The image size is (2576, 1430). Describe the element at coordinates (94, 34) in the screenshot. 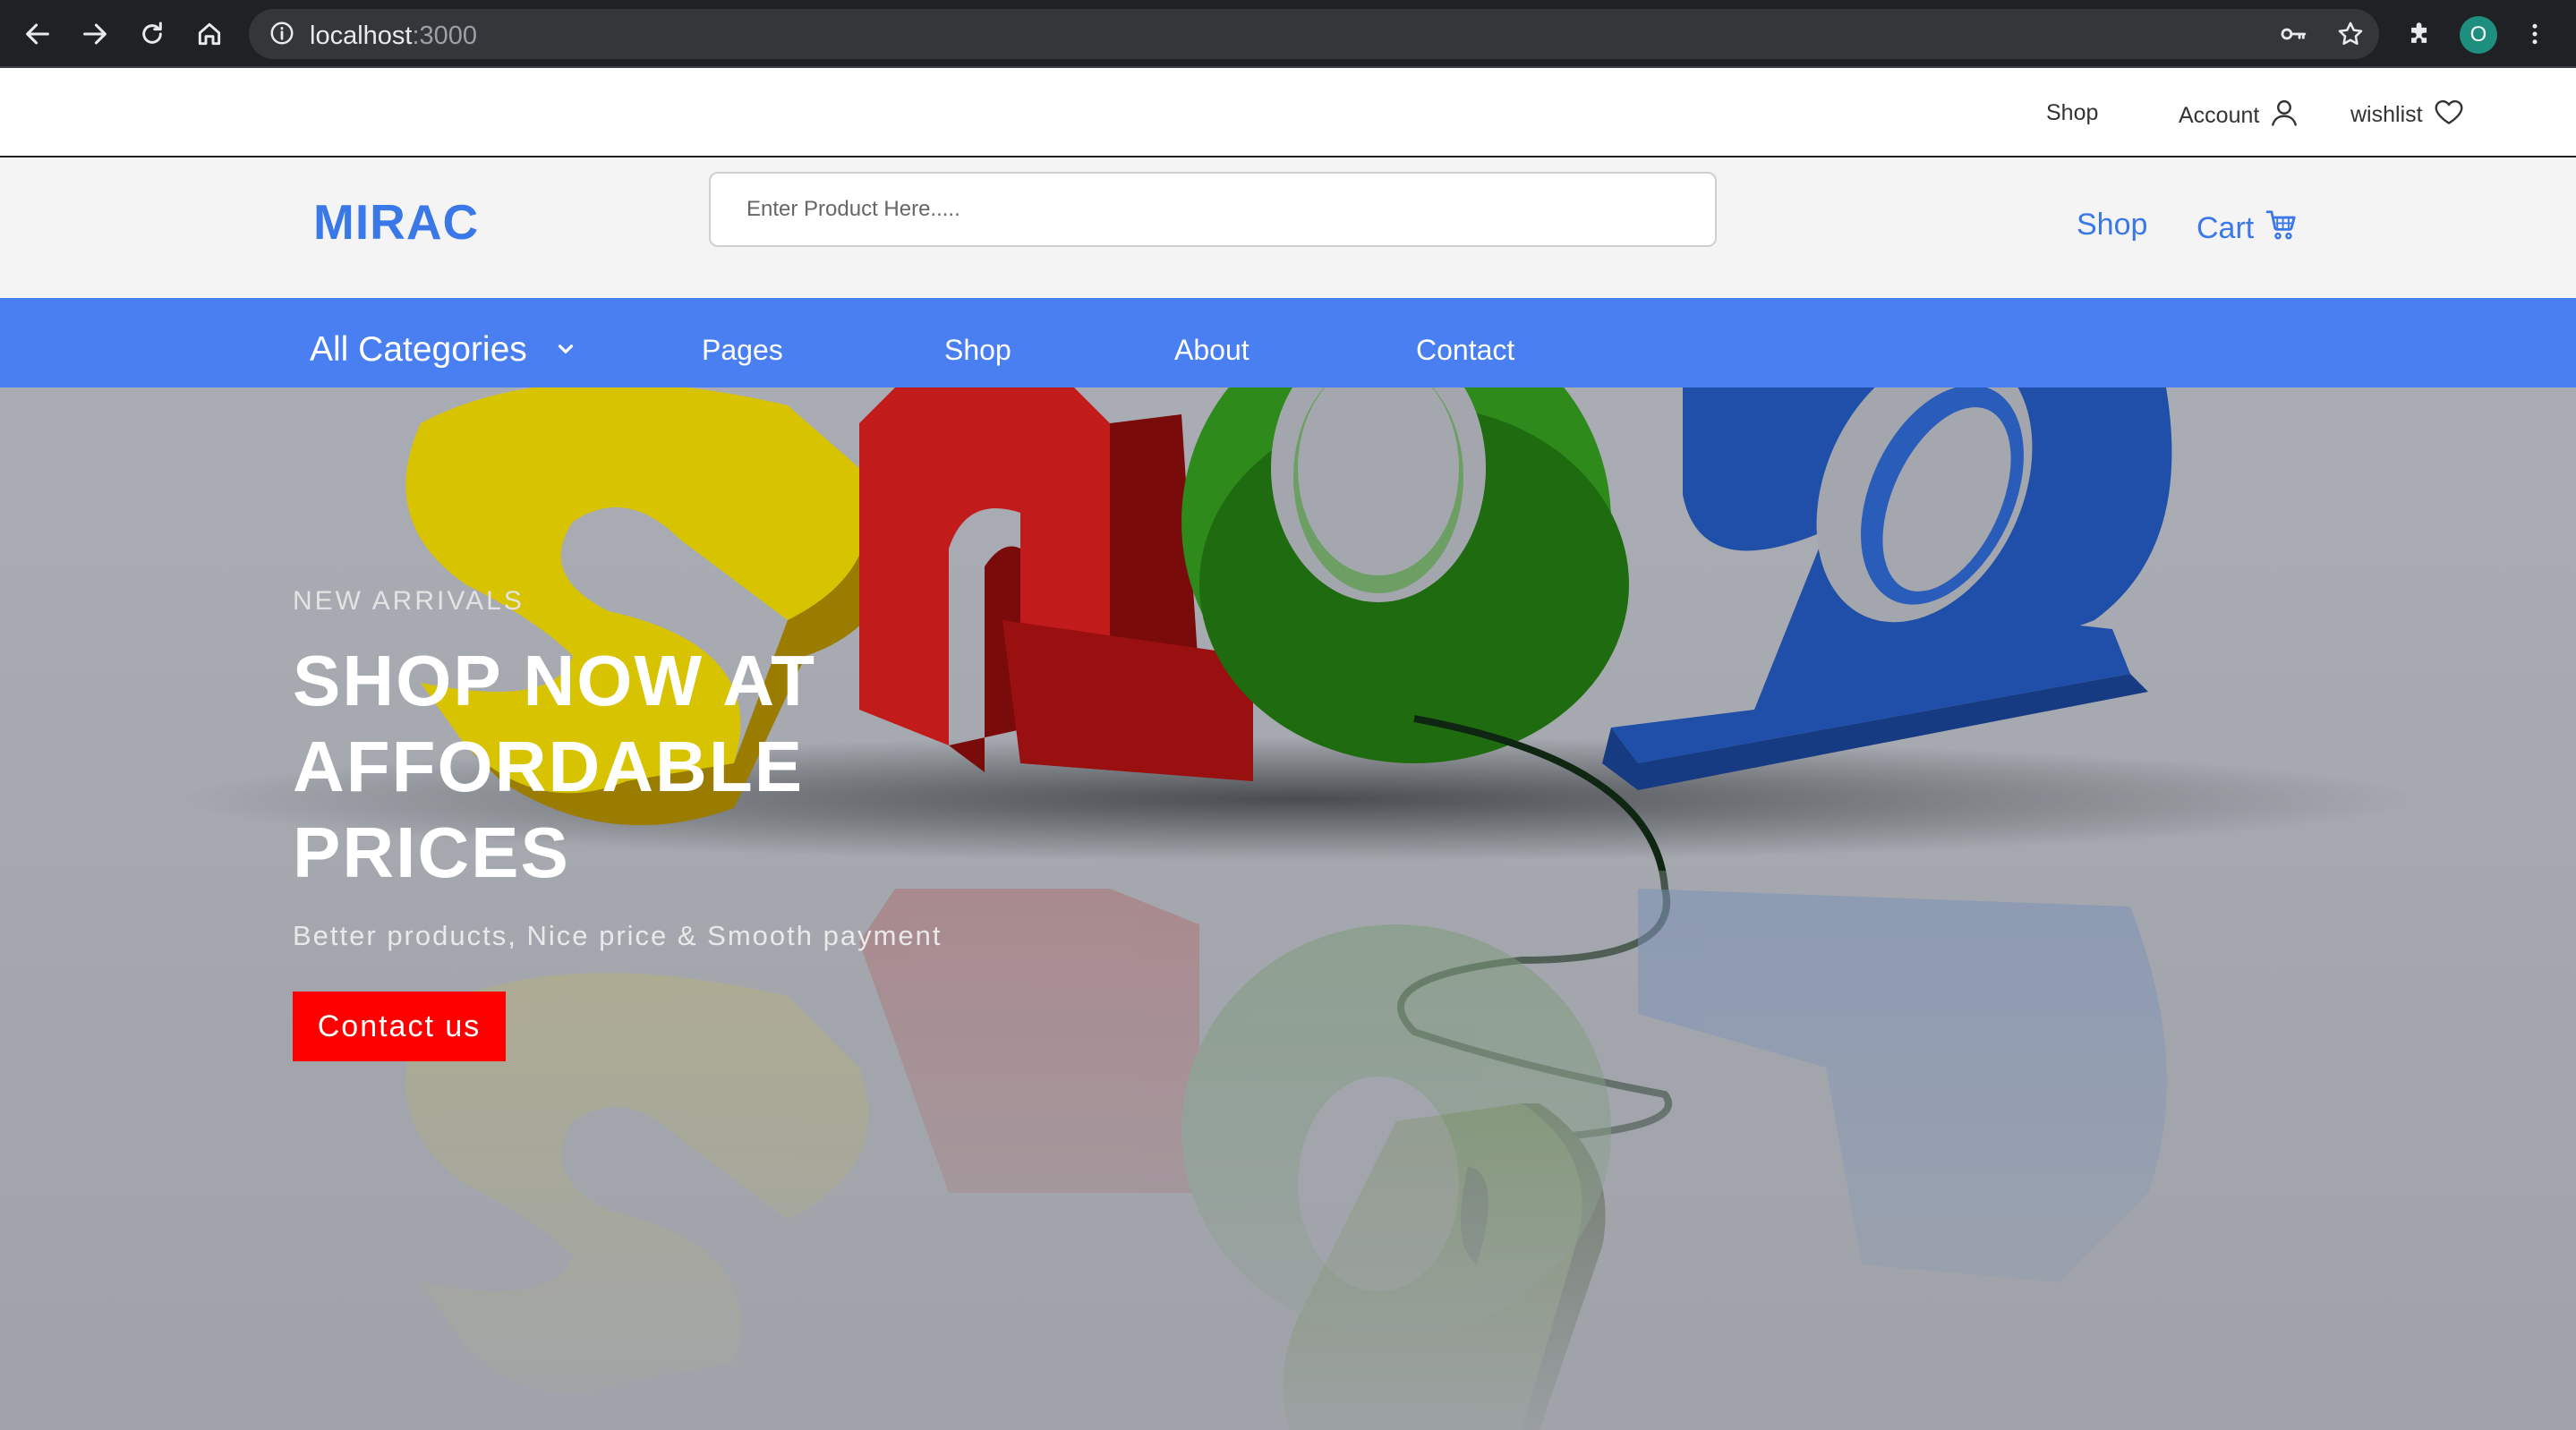

I see `forward-arrow-icon` at that location.